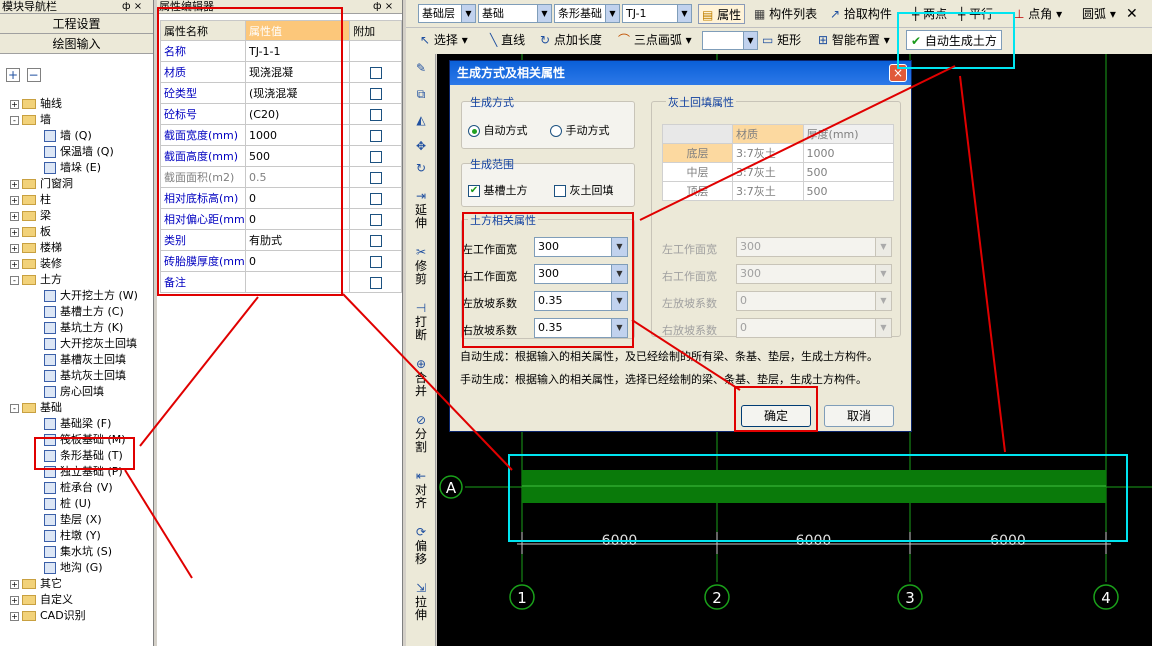 Image resolution: width=1152 pixels, height=646 pixels. I want to click on close-icon: ✕, so click(1132, 14).